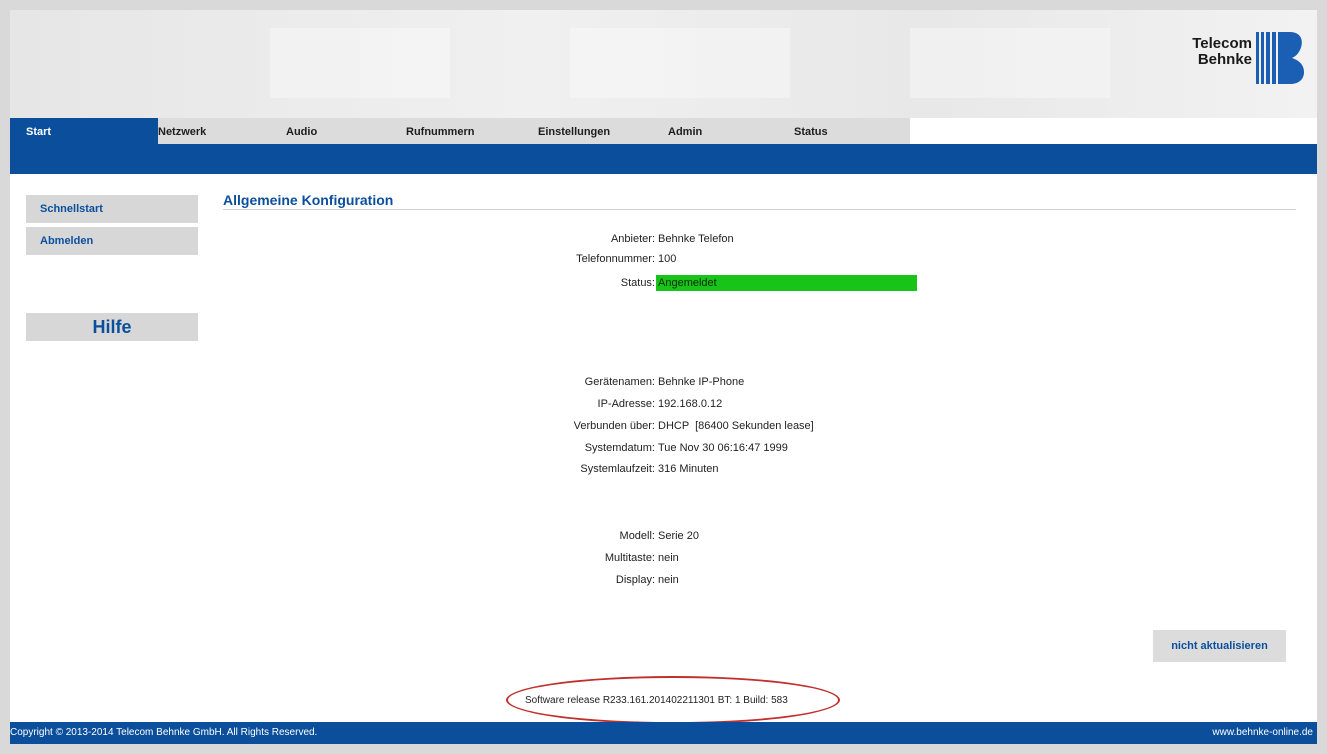 Image resolution: width=1327 pixels, height=754 pixels. I want to click on info-label: Status:, so click(637, 283).